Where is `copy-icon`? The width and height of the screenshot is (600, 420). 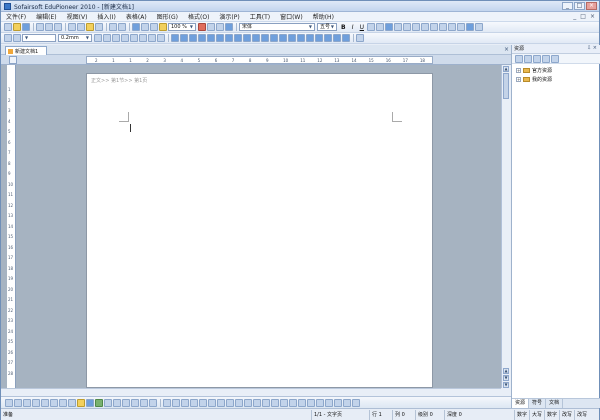
copy-icon is located at coordinates (81, 27).